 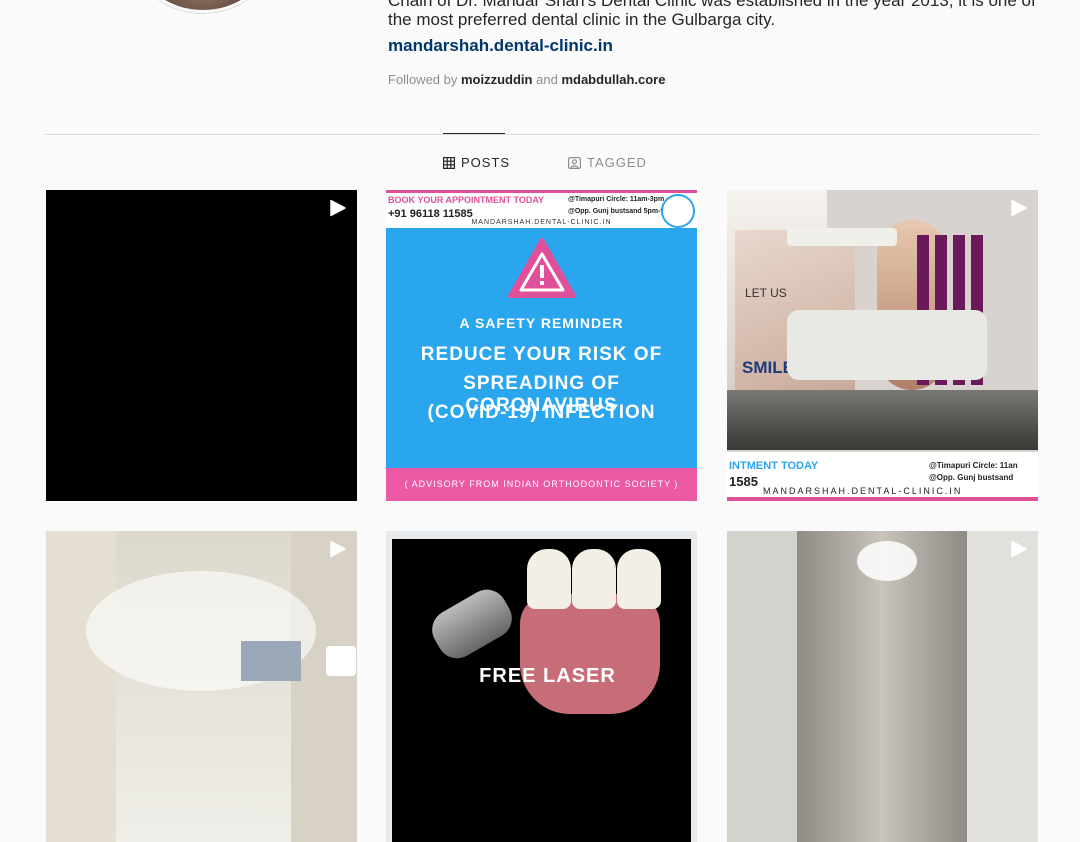 I want to click on tab-tagged-label: TAGGED, so click(x=617, y=162).